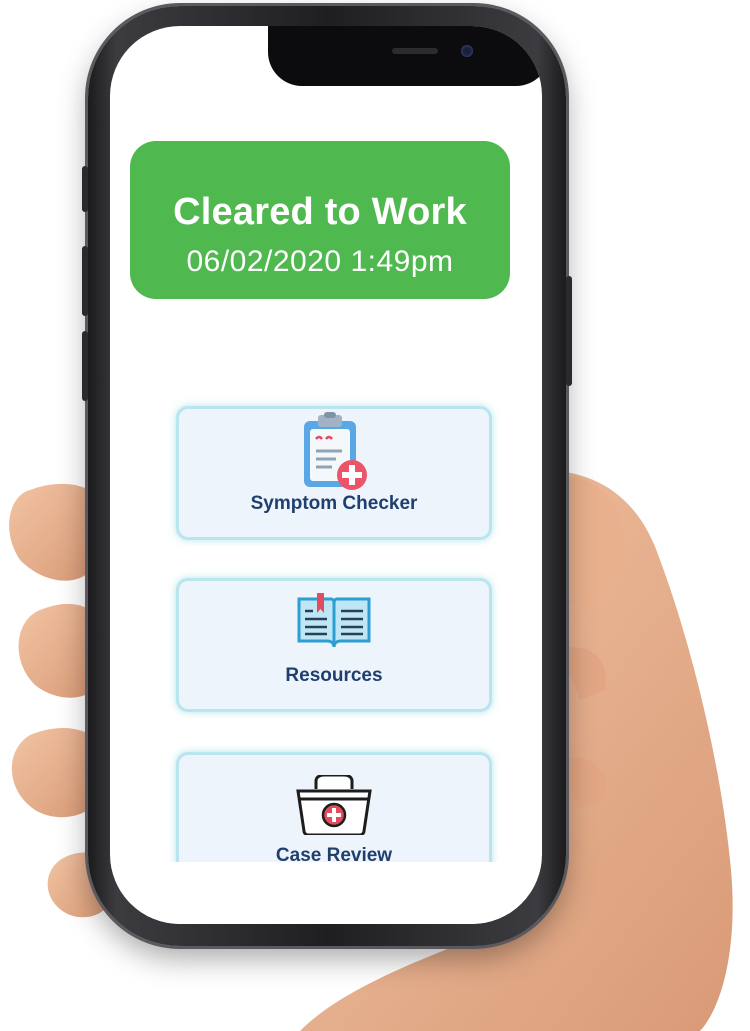 This screenshot has width=750, height=1031. What do you see at coordinates (320, 212) in the screenshot?
I see `status-title: Cleared to Work` at bounding box center [320, 212].